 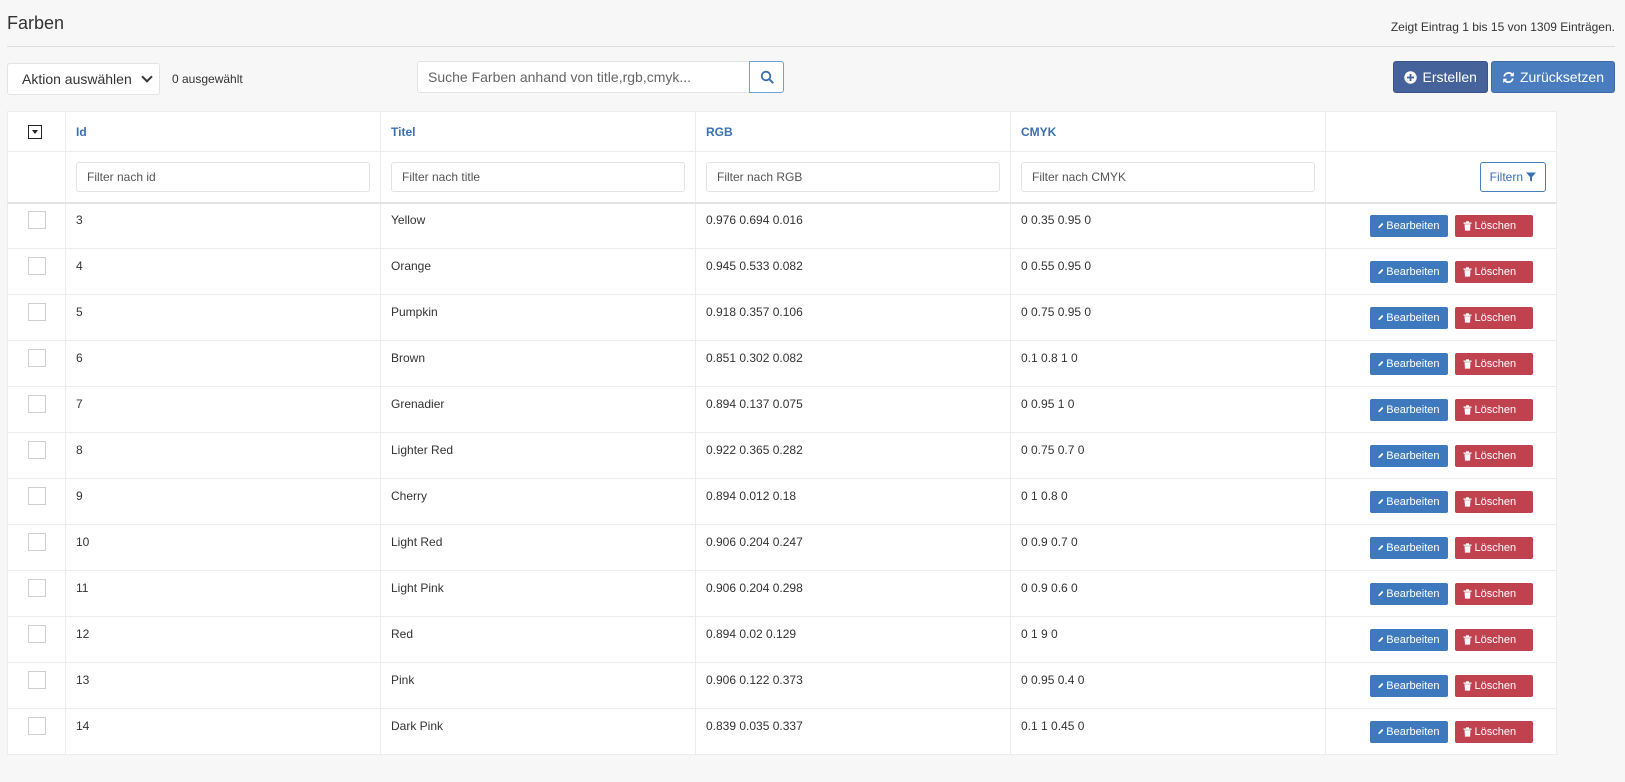 I want to click on cell-cmyk: 0.1 1 0.45 0, so click(x=1168, y=731).